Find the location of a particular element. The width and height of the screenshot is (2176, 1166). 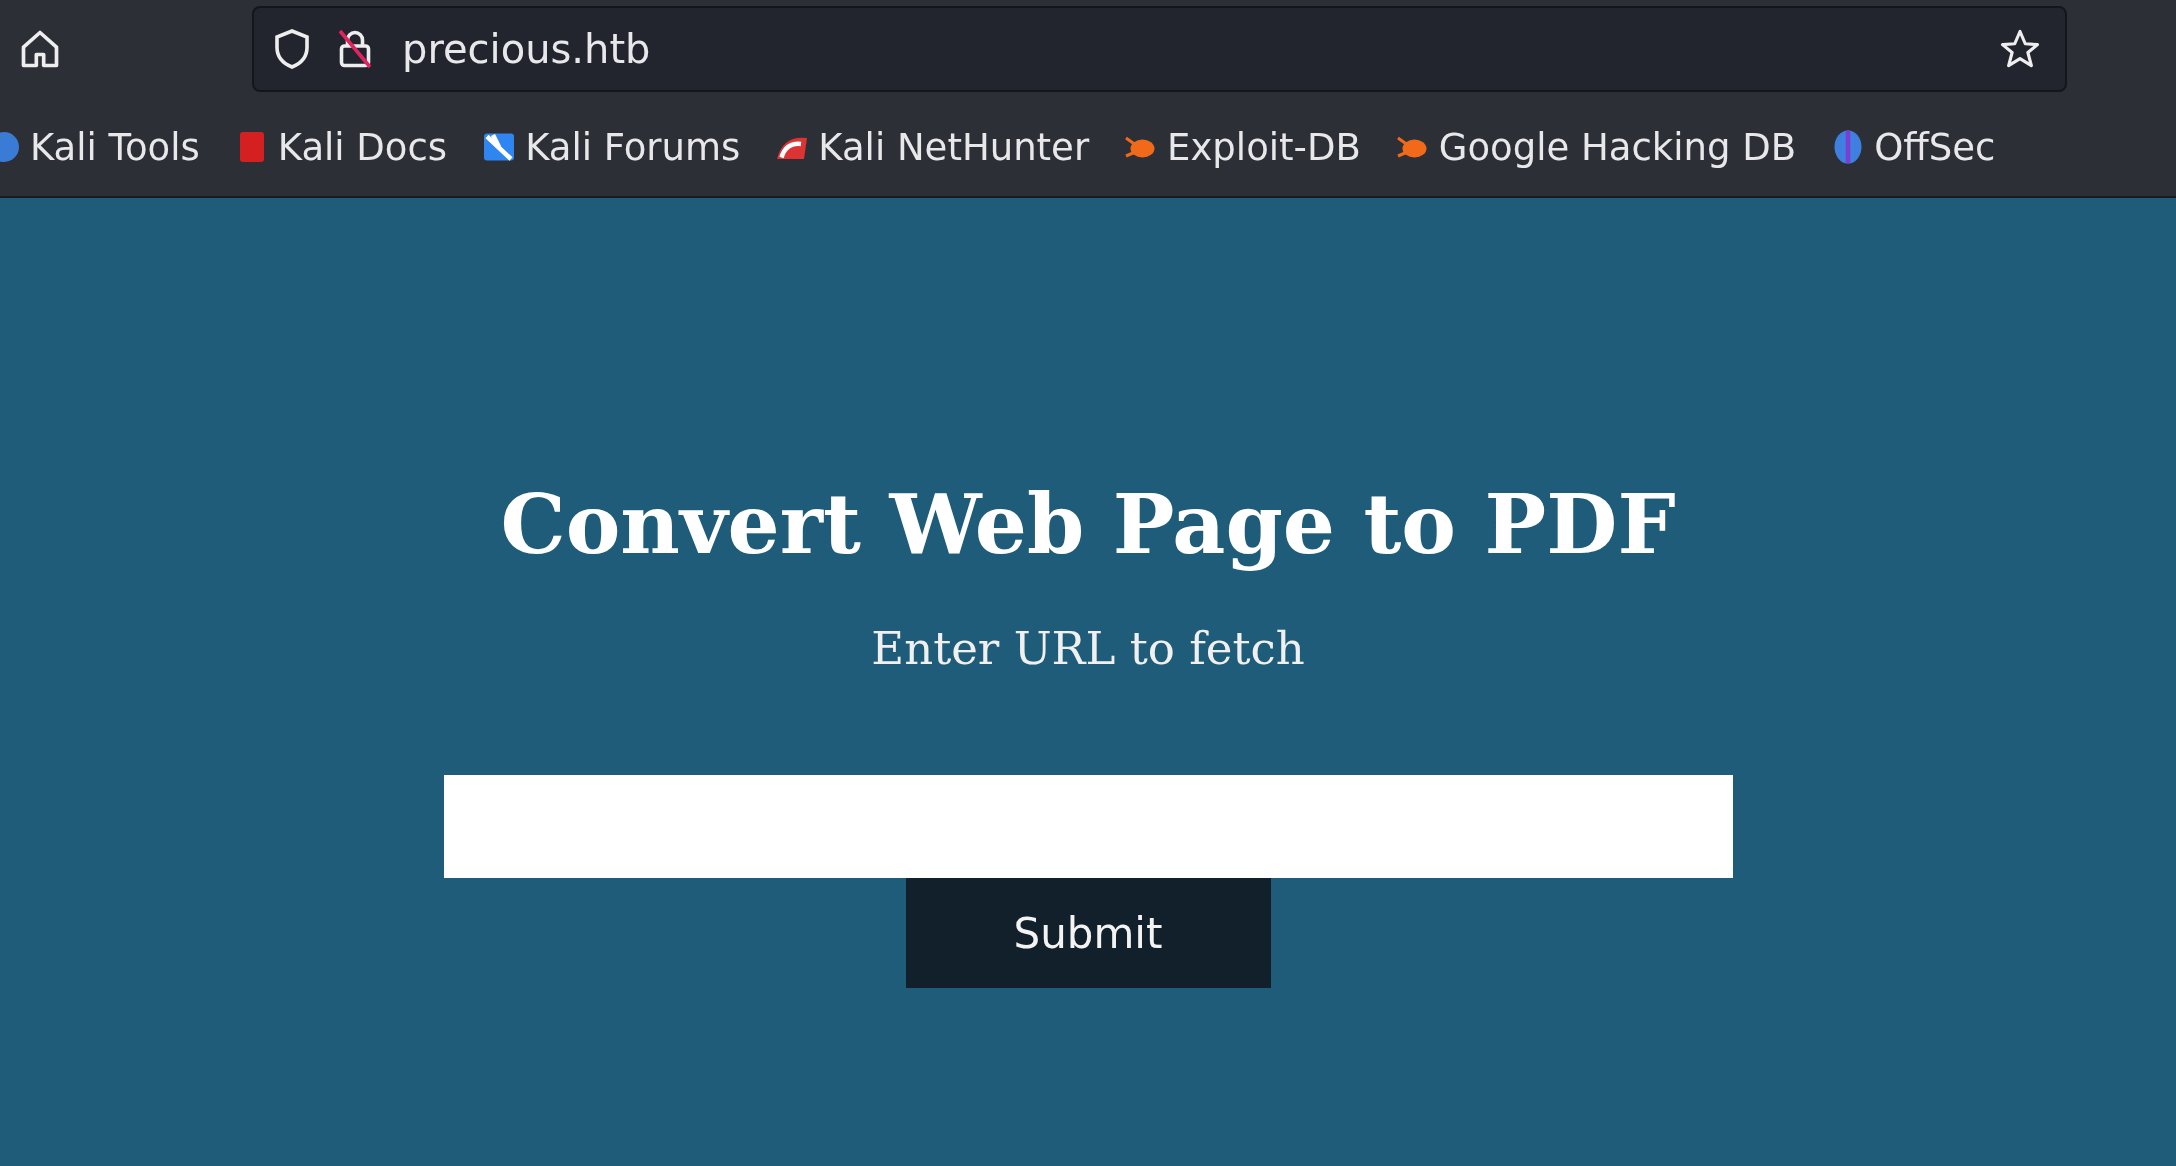

bookmark-link: Kali NetHunter is located at coordinates (932, 147).